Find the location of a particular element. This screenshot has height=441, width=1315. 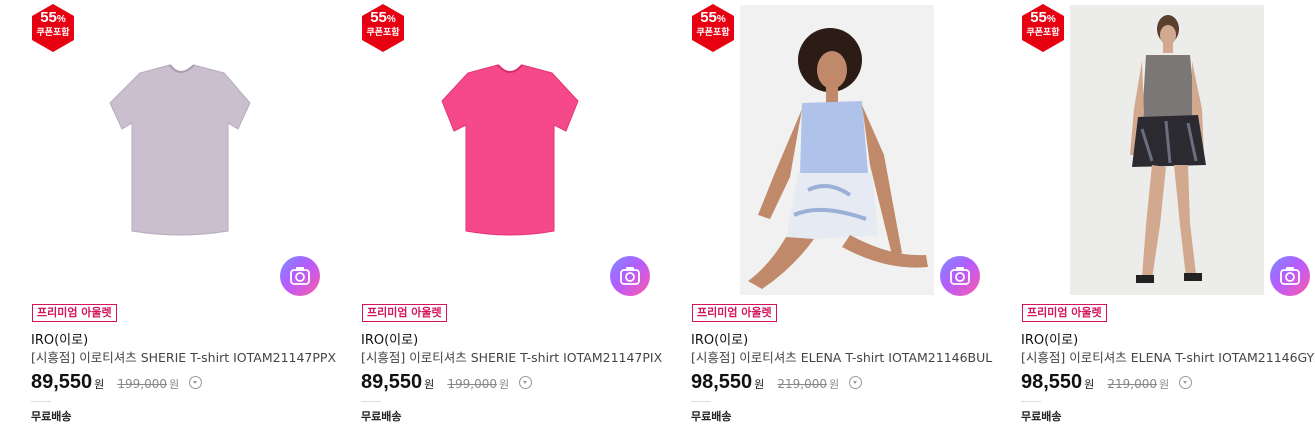

product-title: [시흥점] 이로티셔츠 SHERIE T-shirt IOTAM21147PIX is located at coordinates (511, 356).